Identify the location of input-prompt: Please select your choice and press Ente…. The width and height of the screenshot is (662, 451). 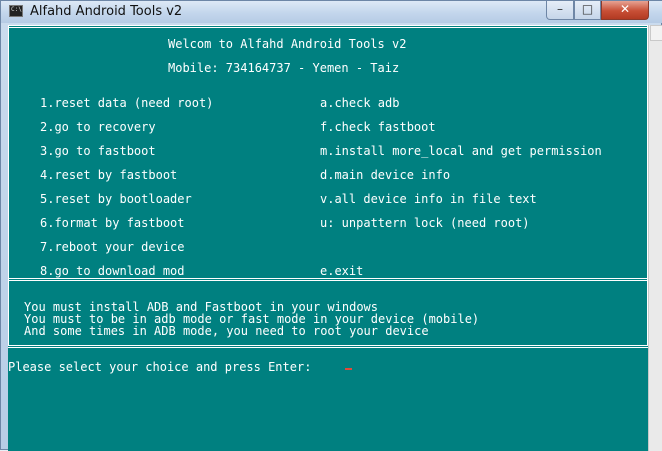
(160, 367).